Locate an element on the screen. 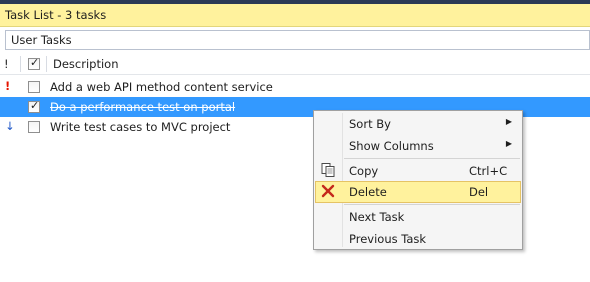 The height and width of the screenshot is (282, 590). description-column-header: Description is located at coordinates (86, 64).